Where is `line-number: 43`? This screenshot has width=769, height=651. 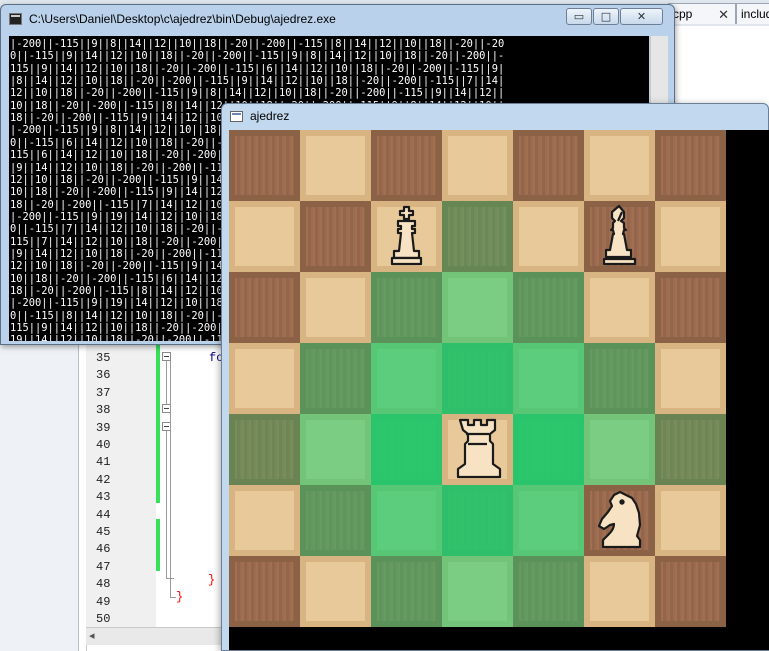
line-number: 43 is located at coordinates (103, 497).